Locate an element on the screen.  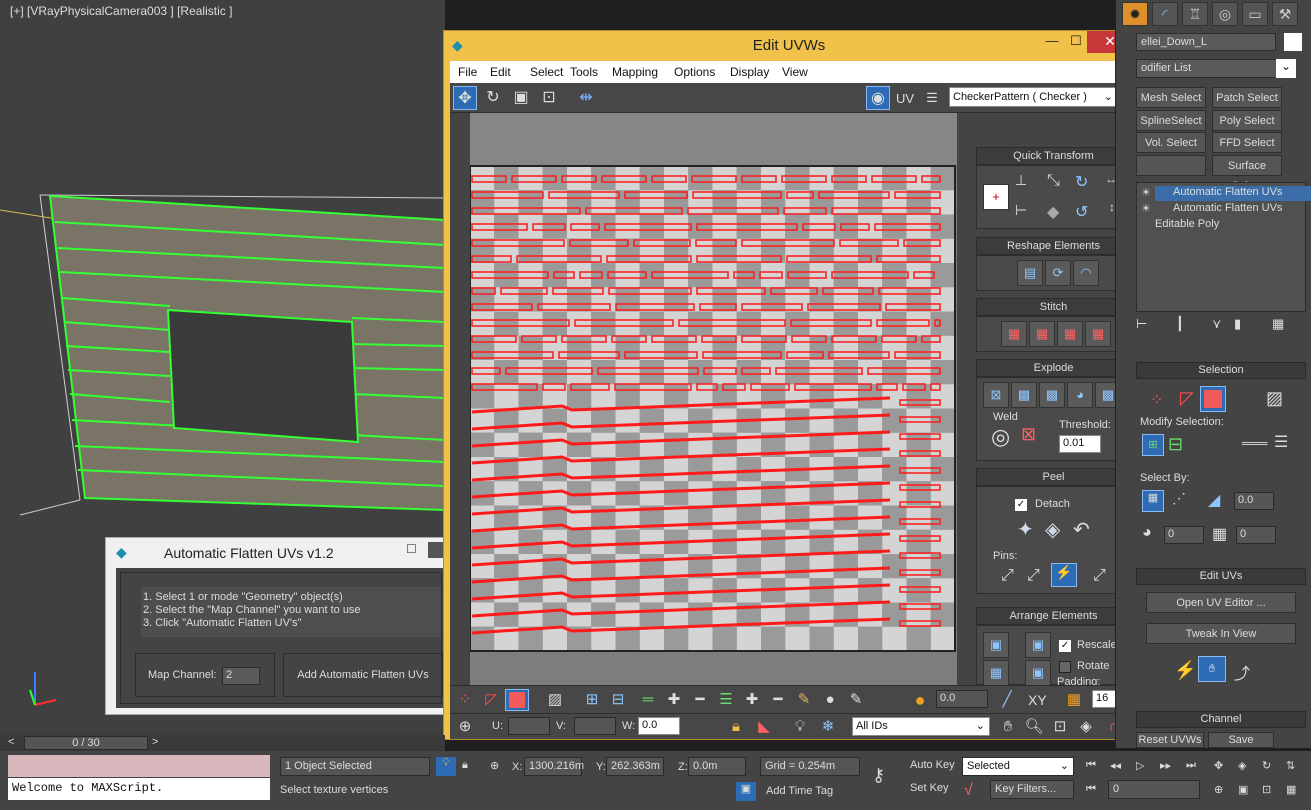
maximize-viewport-icon: ⇅ is located at coordinates (1290, 765).